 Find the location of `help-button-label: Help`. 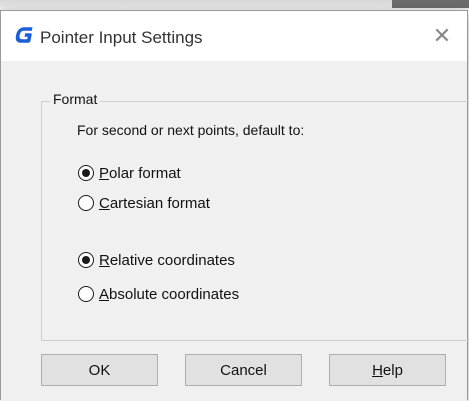

help-button-label: Help is located at coordinates (387, 370).